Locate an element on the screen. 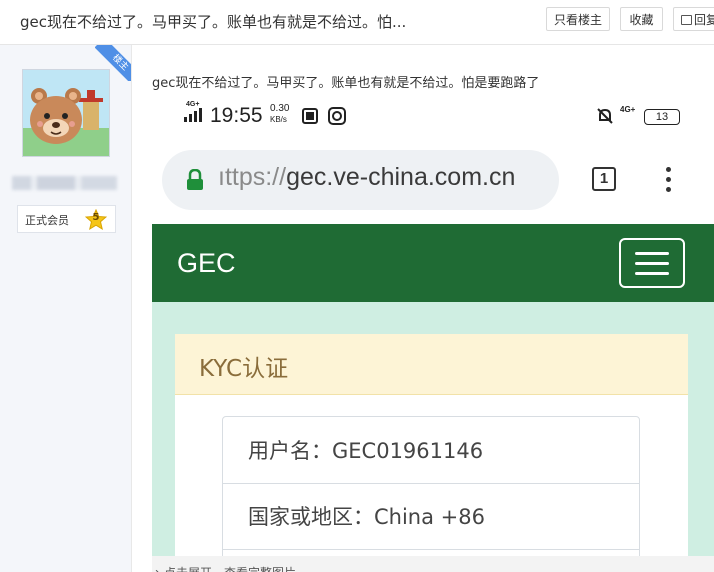 The height and width of the screenshot is (572, 714). rank-label: 正式会员 is located at coordinates (47, 220).